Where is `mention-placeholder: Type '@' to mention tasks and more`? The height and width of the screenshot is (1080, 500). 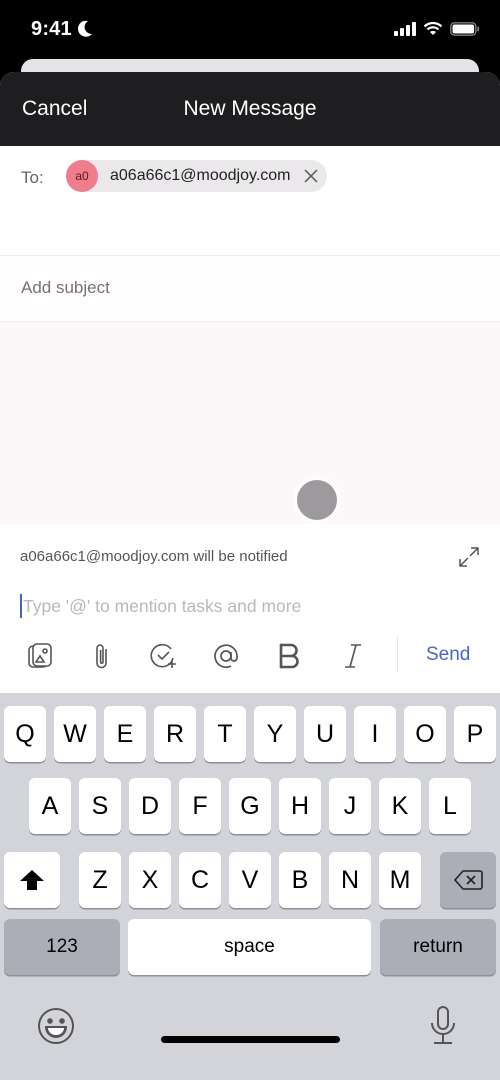
mention-placeholder: Type '@' to mention tasks and more is located at coordinates (162, 605).